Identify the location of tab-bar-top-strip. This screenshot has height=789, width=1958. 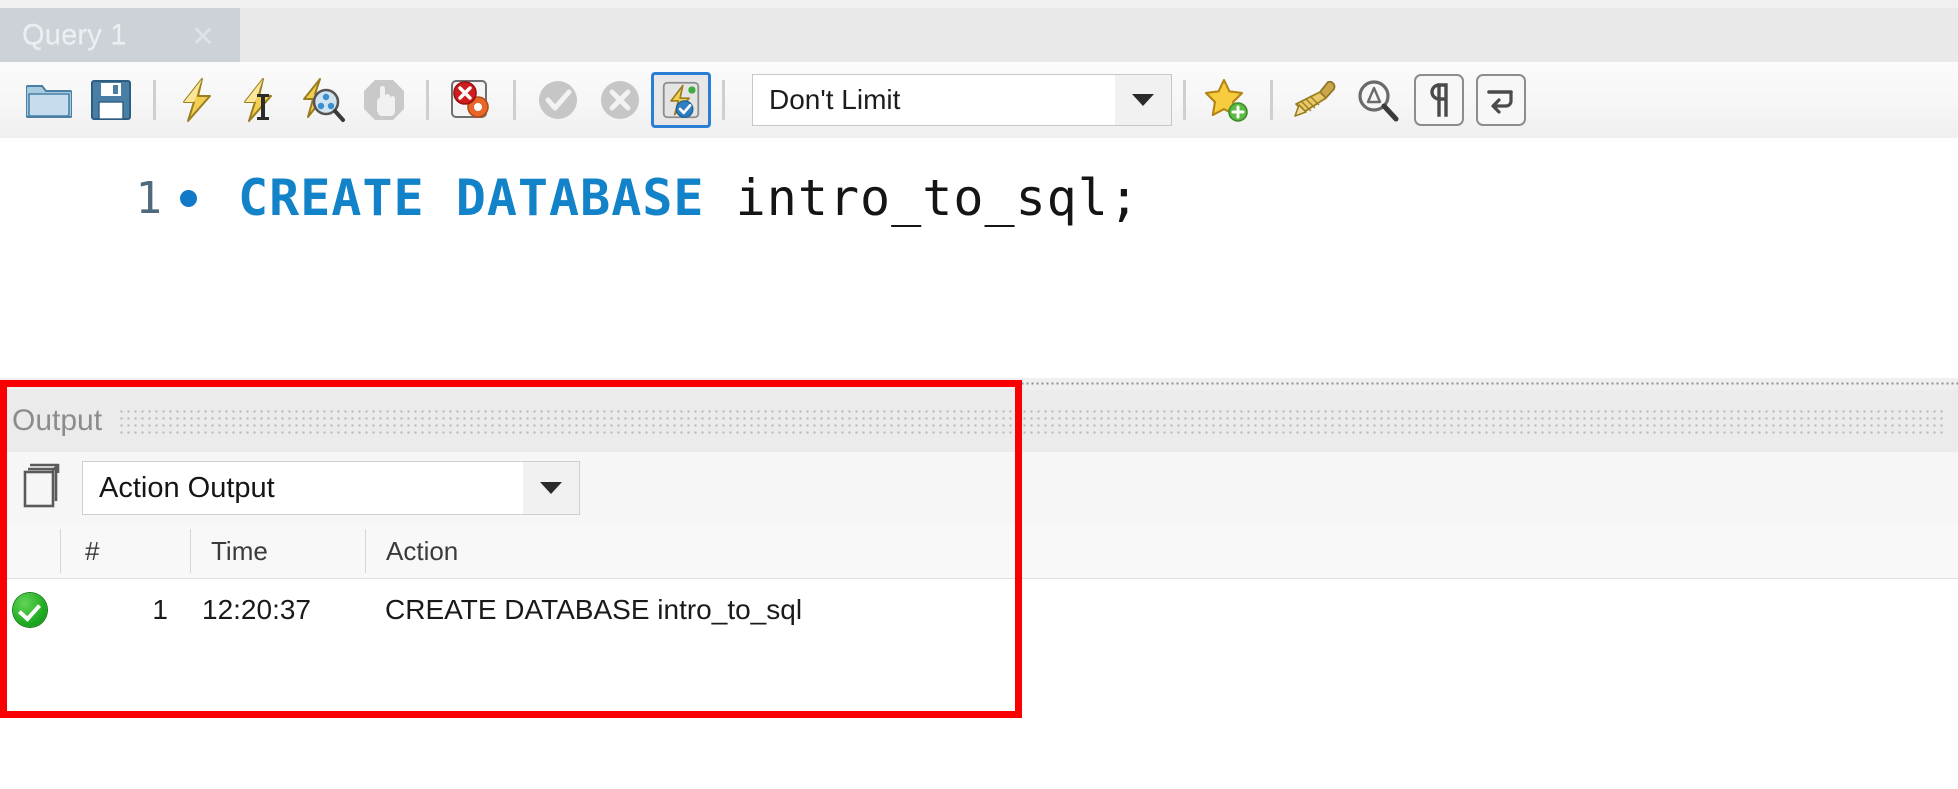
(979, 4).